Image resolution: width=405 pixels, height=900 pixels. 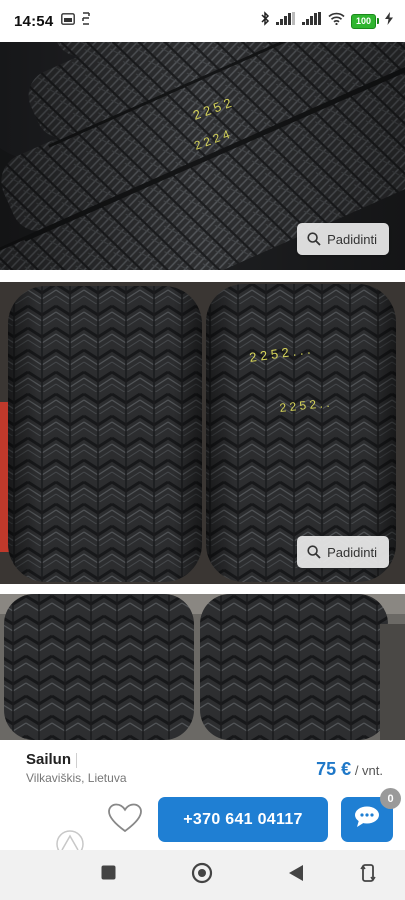 What do you see at coordinates (390, 798) in the screenshot?
I see `message-count-badge: 0` at bounding box center [390, 798].